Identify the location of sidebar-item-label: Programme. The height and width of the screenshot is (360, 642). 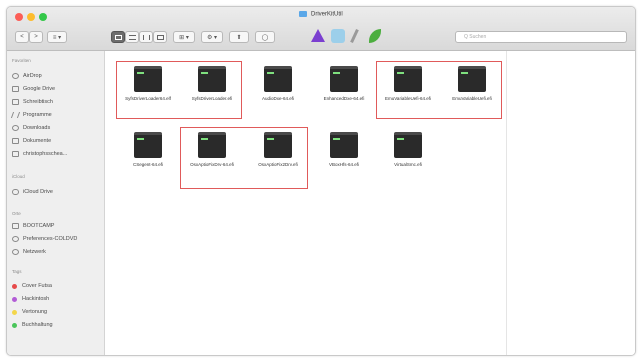
(37, 115).